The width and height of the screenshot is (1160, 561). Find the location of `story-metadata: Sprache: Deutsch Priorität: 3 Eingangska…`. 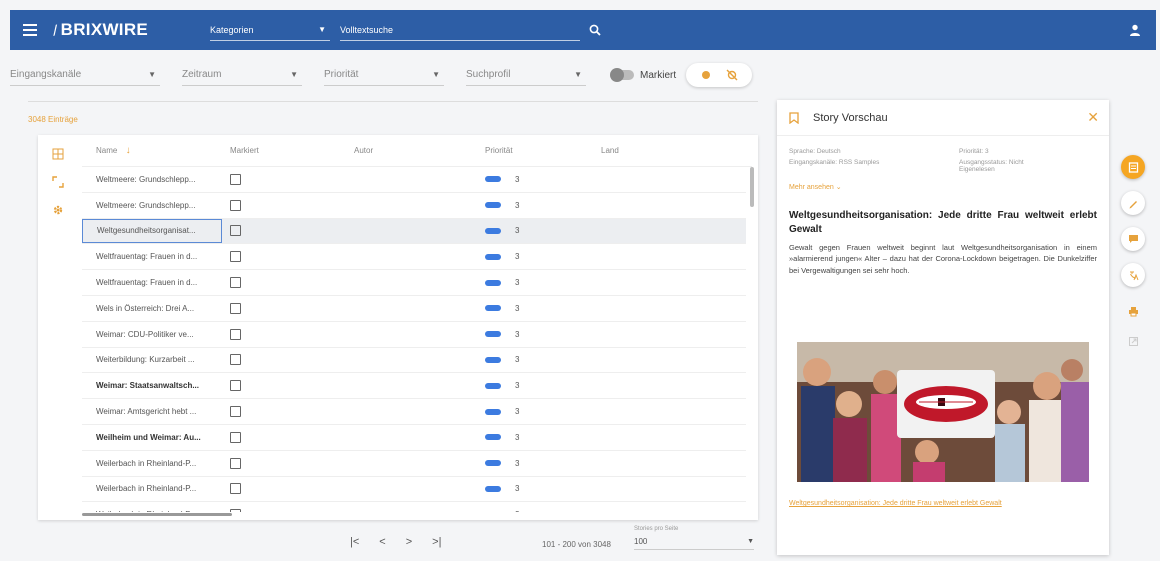

story-metadata: Sprache: Deutsch Priorität: 3 Eingangska… is located at coordinates (943, 154).